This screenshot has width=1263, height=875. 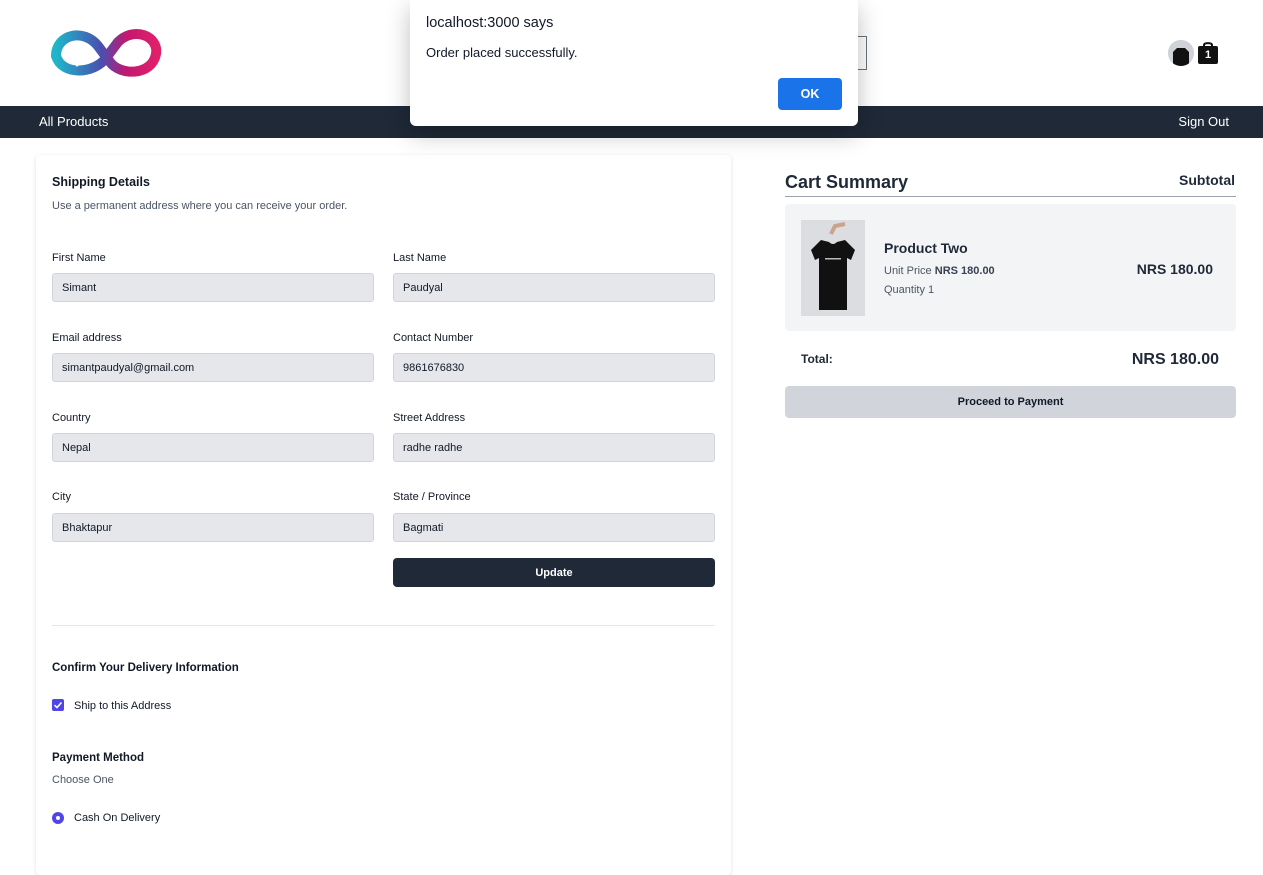 I want to click on street-label: Street Address, so click(x=429, y=418).